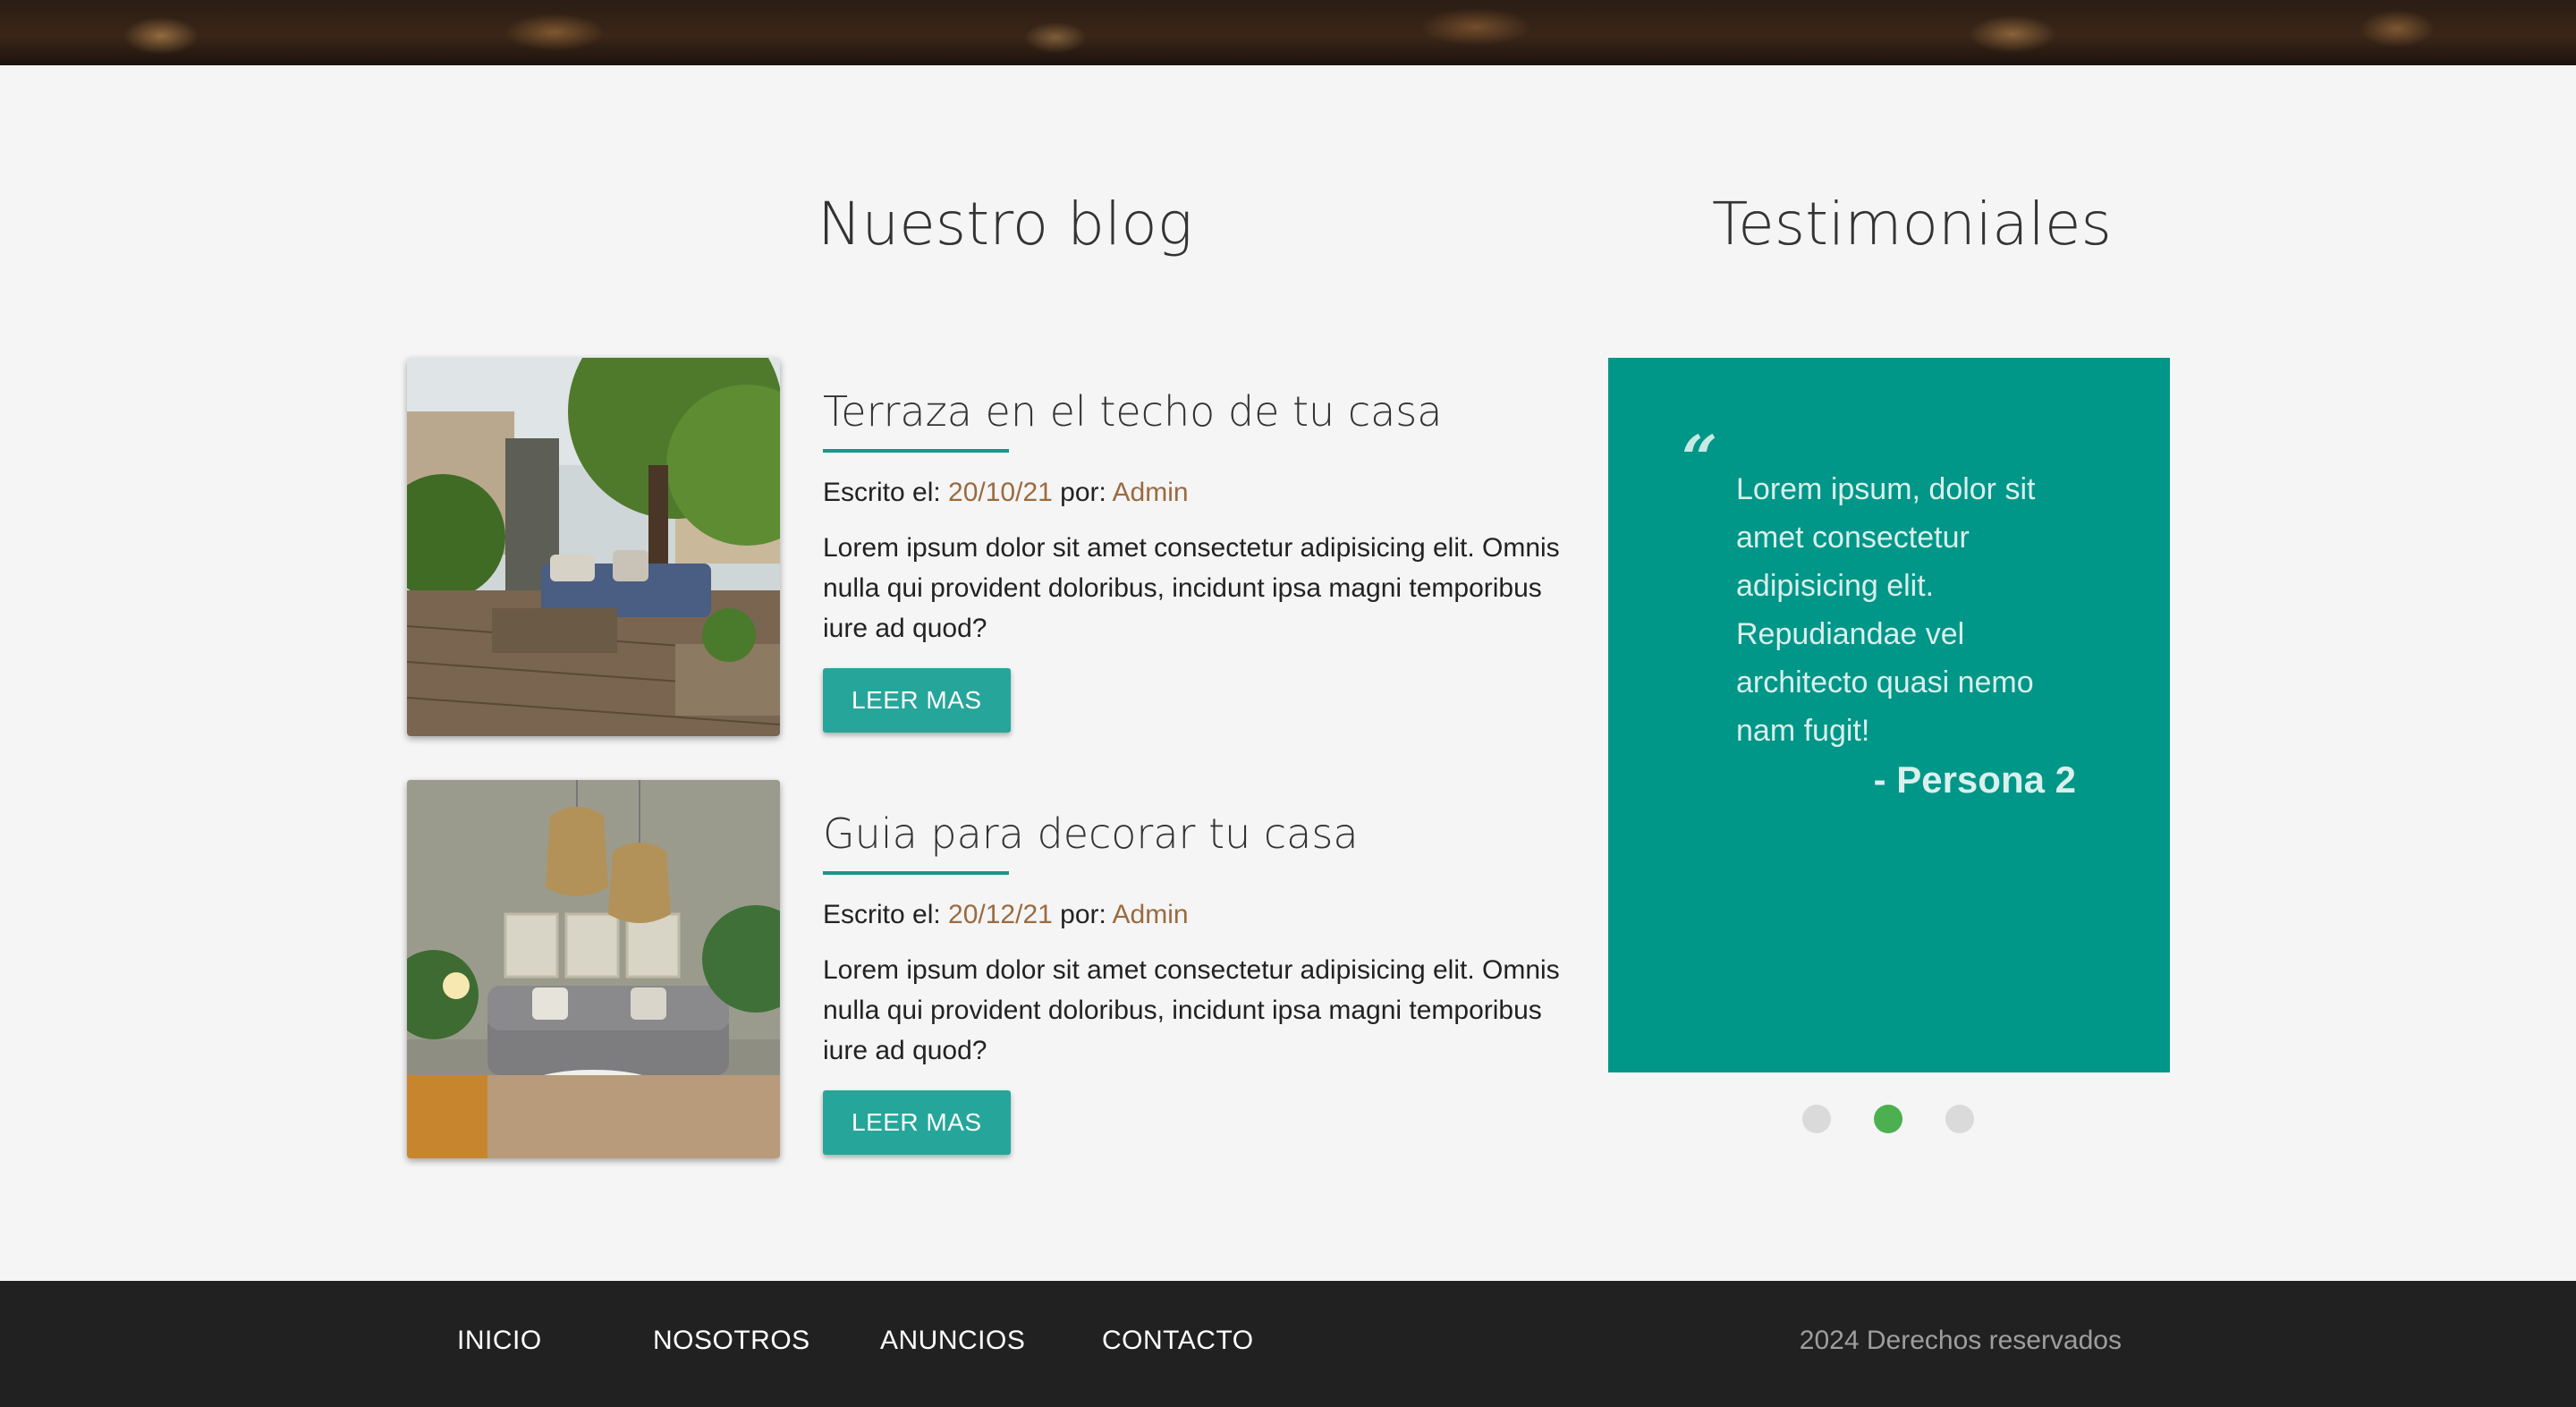 The image size is (2576, 1407). What do you see at coordinates (1700, 458) in the screenshot?
I see `quote-icon: “` at bounding box center [1700, 458].